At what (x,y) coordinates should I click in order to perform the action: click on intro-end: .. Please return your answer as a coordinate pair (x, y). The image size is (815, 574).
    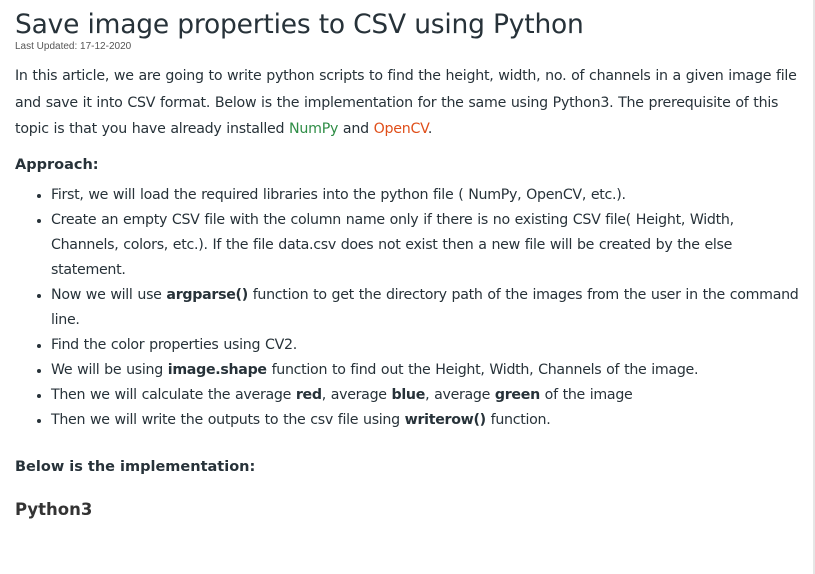
    Looking at the image, I should click on (430, 129).